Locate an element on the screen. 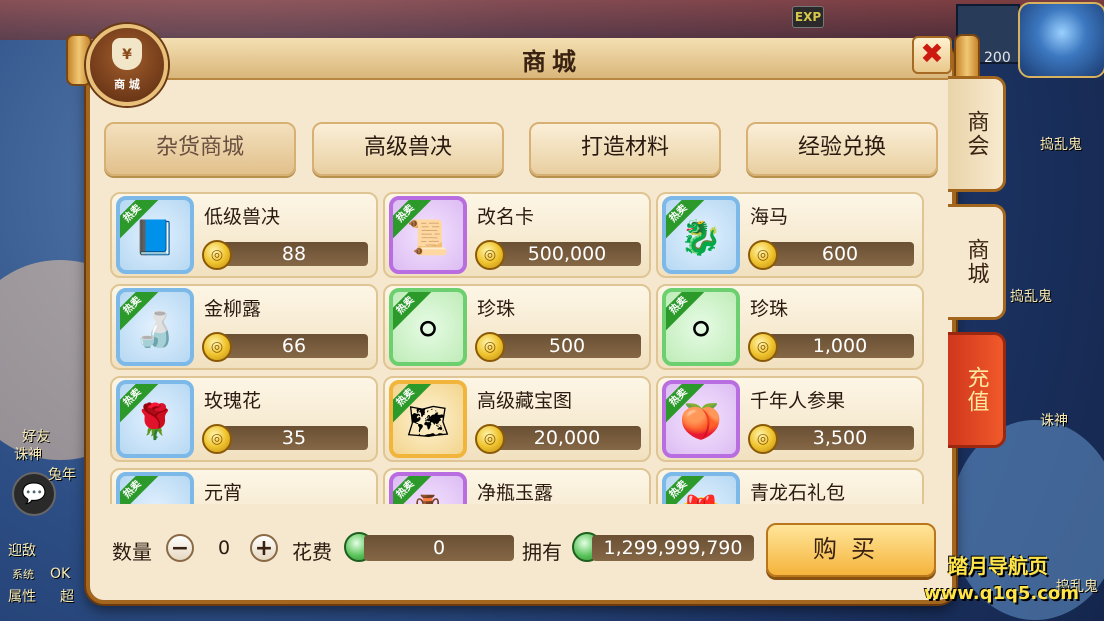  scene-text: OK is located at coordinates (60, 574).